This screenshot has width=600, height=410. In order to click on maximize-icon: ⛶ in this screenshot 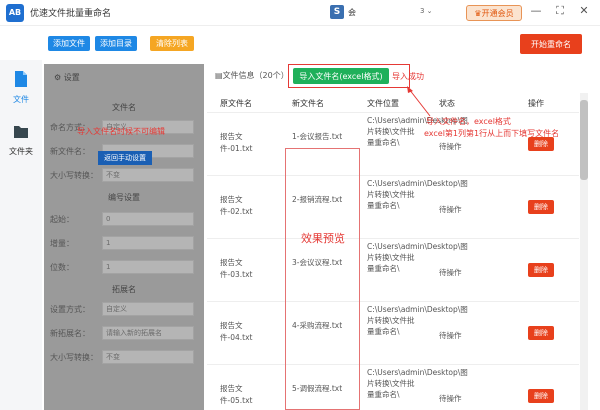, I will do `click(560, 11)`.